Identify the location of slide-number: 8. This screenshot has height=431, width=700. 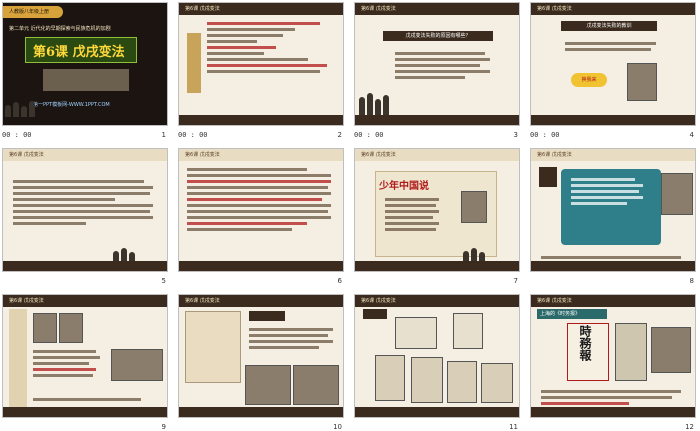
(691, 281).